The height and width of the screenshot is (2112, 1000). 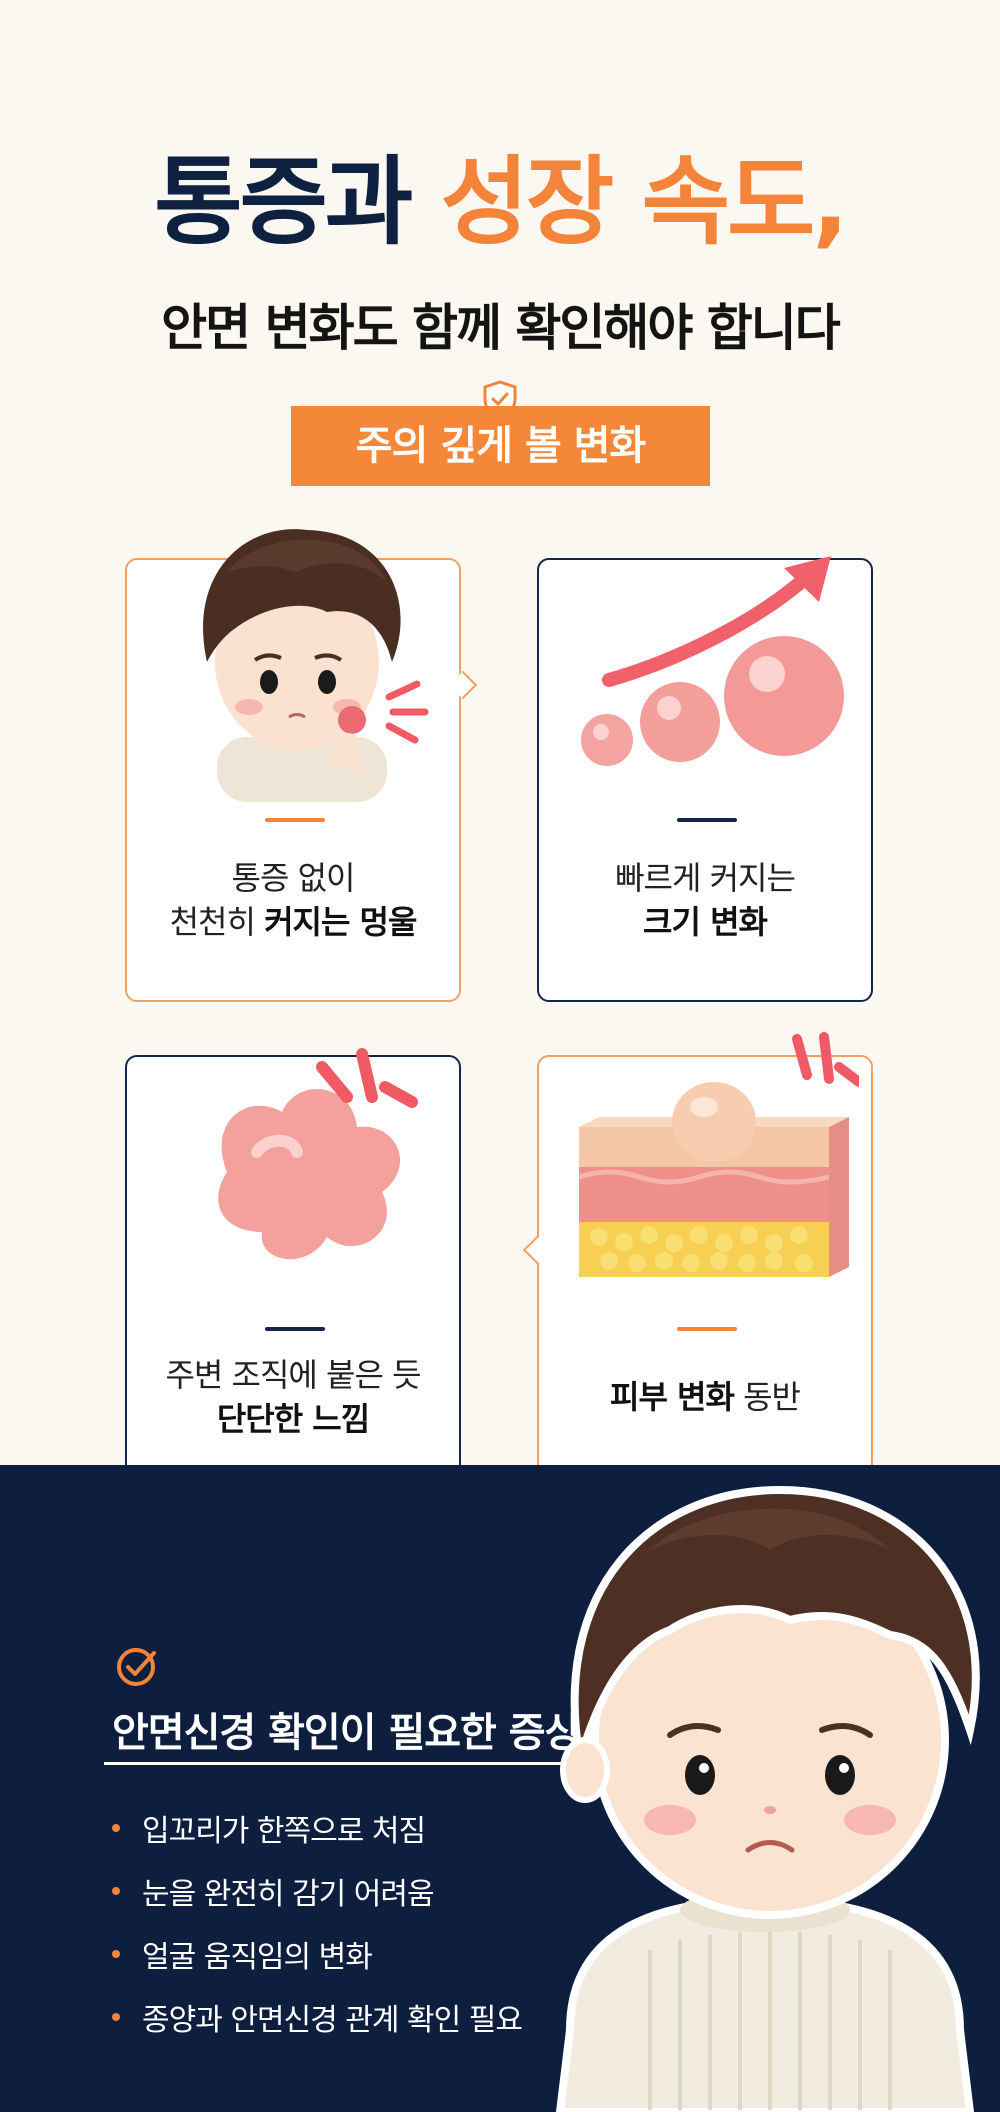 What do you see at coordinates (354, 1763) in the screenshot?
I see `section-underline` at bounding box center [354, 1763].